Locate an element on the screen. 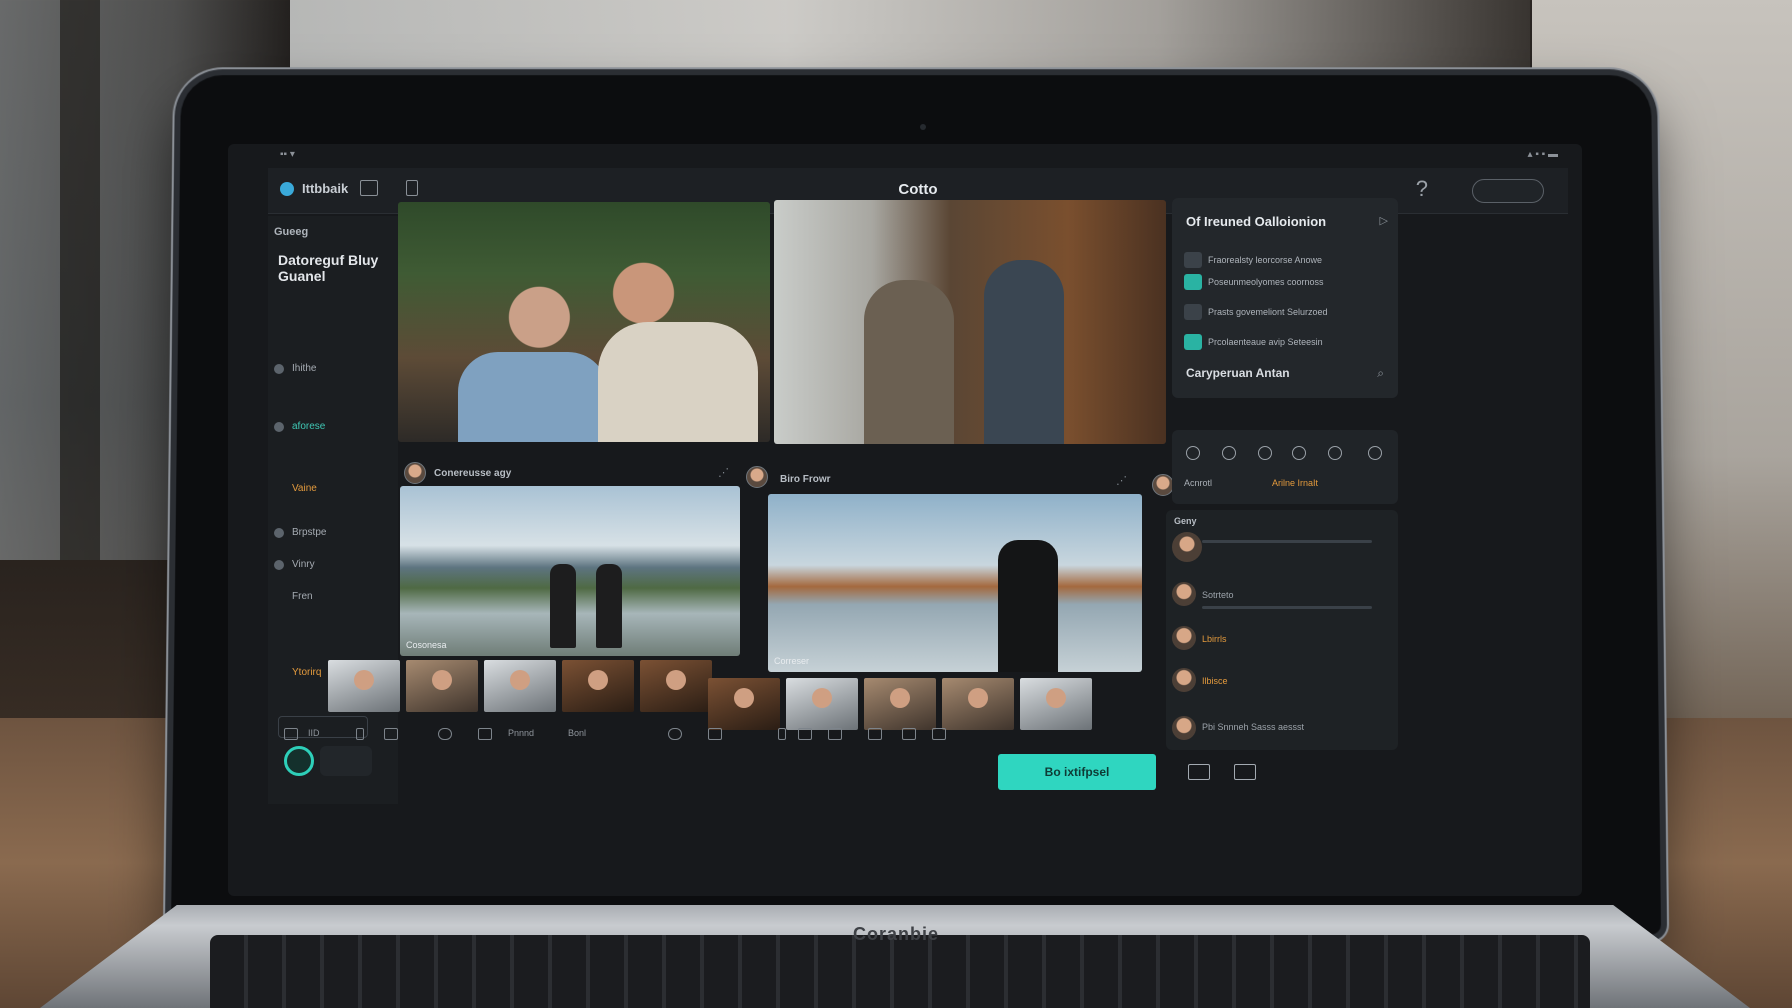 This screenshot has height=1008, width=1792. status-right: ▴ ▪ ▪ ▬ is located at coordinates (1542, 154).